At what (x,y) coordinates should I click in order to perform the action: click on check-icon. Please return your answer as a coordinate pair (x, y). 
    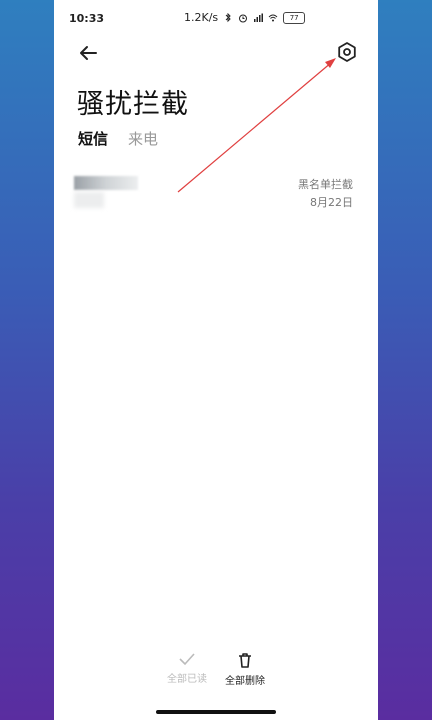
    Looking at the image, I should click on (187, 659).